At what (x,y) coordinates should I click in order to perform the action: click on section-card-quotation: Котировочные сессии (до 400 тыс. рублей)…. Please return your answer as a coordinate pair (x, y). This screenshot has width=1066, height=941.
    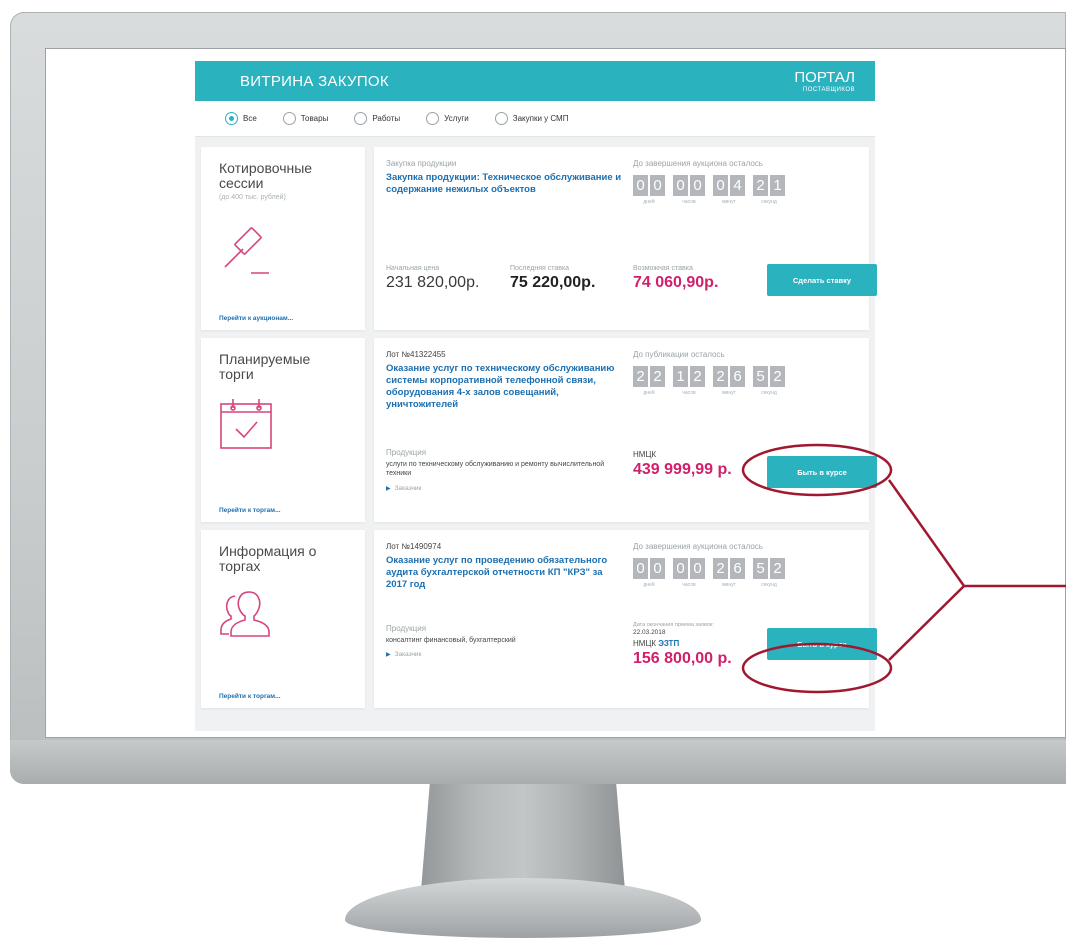
    Looking at the image, I should click on (283, 238).